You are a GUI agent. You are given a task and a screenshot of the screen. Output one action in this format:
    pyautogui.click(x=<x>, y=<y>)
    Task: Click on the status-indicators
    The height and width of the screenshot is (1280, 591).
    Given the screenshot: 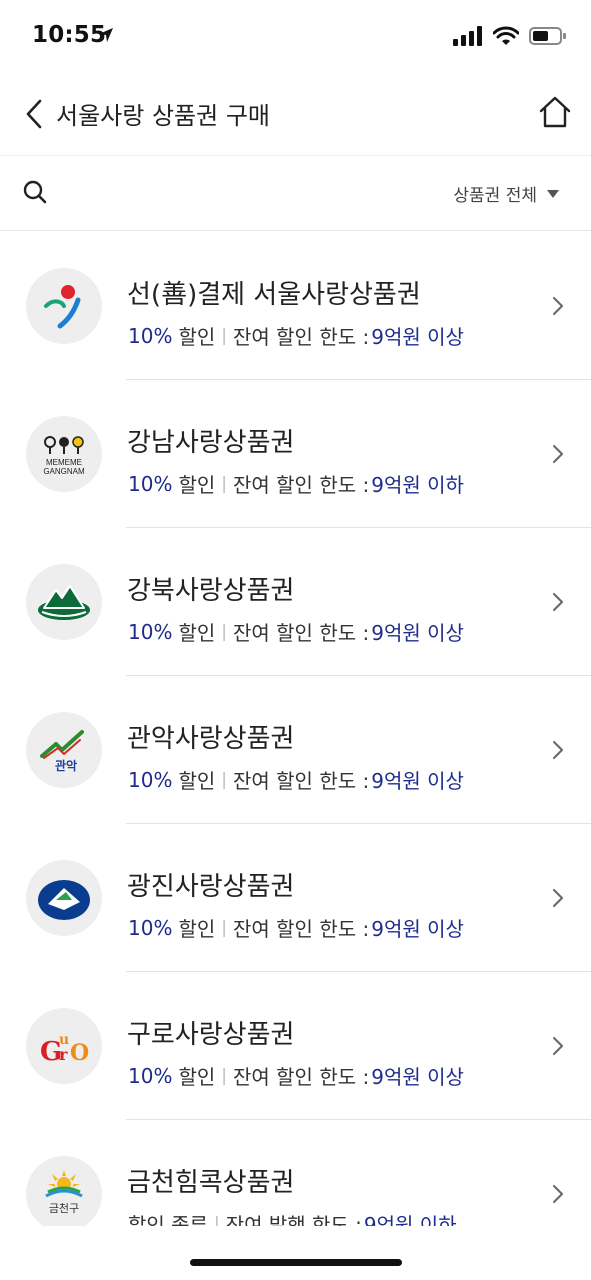 What is the action you would take?
    pyautogui.click(x=510, y=38)
    